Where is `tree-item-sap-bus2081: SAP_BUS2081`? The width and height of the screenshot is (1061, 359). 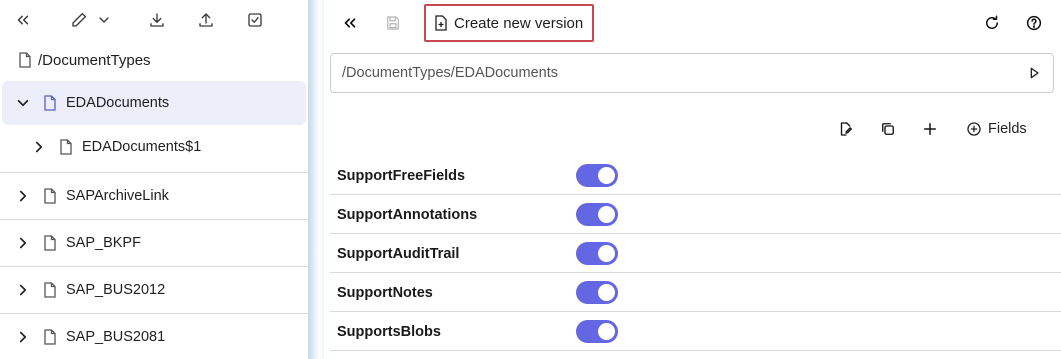
tree-item-sap-bus2081: SAP_BUS2081 is located at coordinates (153, 337).